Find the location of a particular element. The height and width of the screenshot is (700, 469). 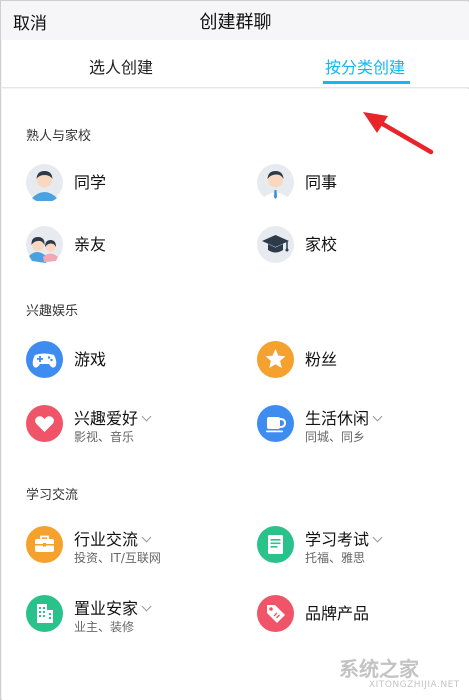

category-fans: 粉丝 is located at coordinates (357, 366).